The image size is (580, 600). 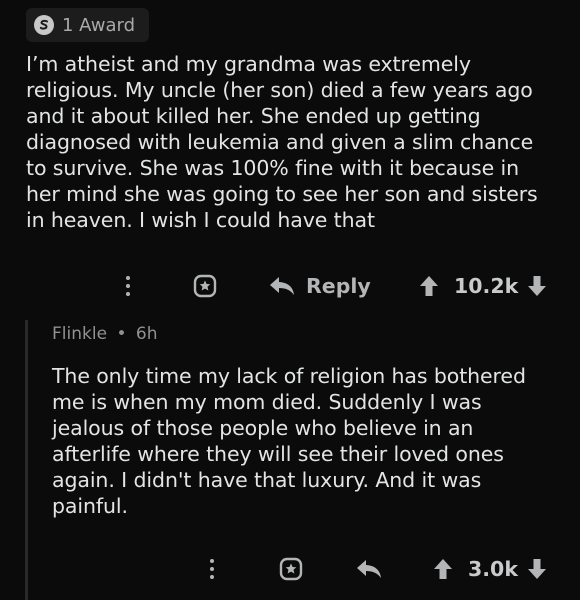 I want to click on reply-comment-meta: Flinkle • 6h, so click(x=104, y=334).